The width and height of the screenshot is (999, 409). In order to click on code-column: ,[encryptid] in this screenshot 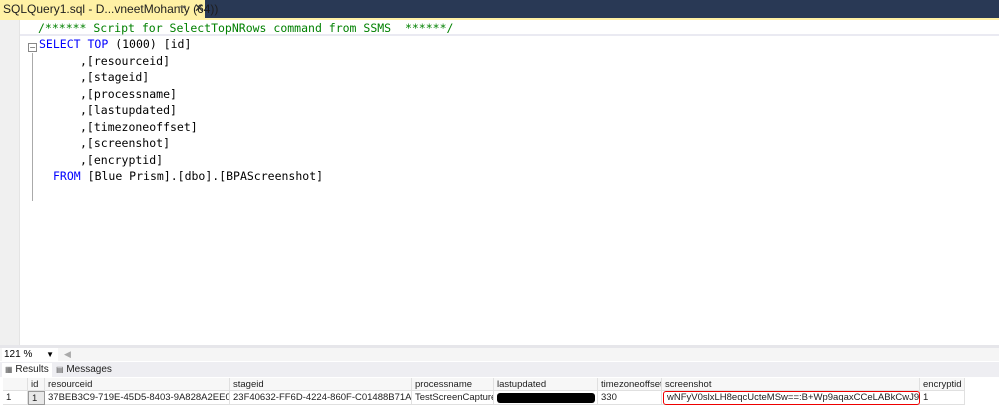, I will do `click(122, 159)`.